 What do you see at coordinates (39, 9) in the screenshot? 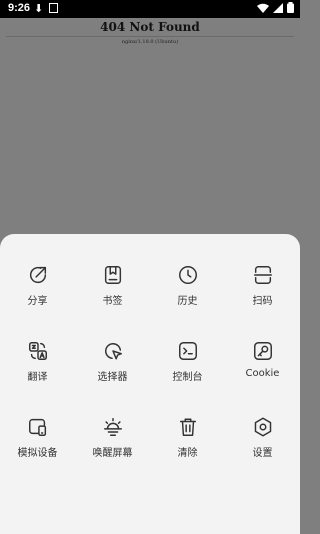
I see `download-icon: ⬇` at bounding box center [39, 9].